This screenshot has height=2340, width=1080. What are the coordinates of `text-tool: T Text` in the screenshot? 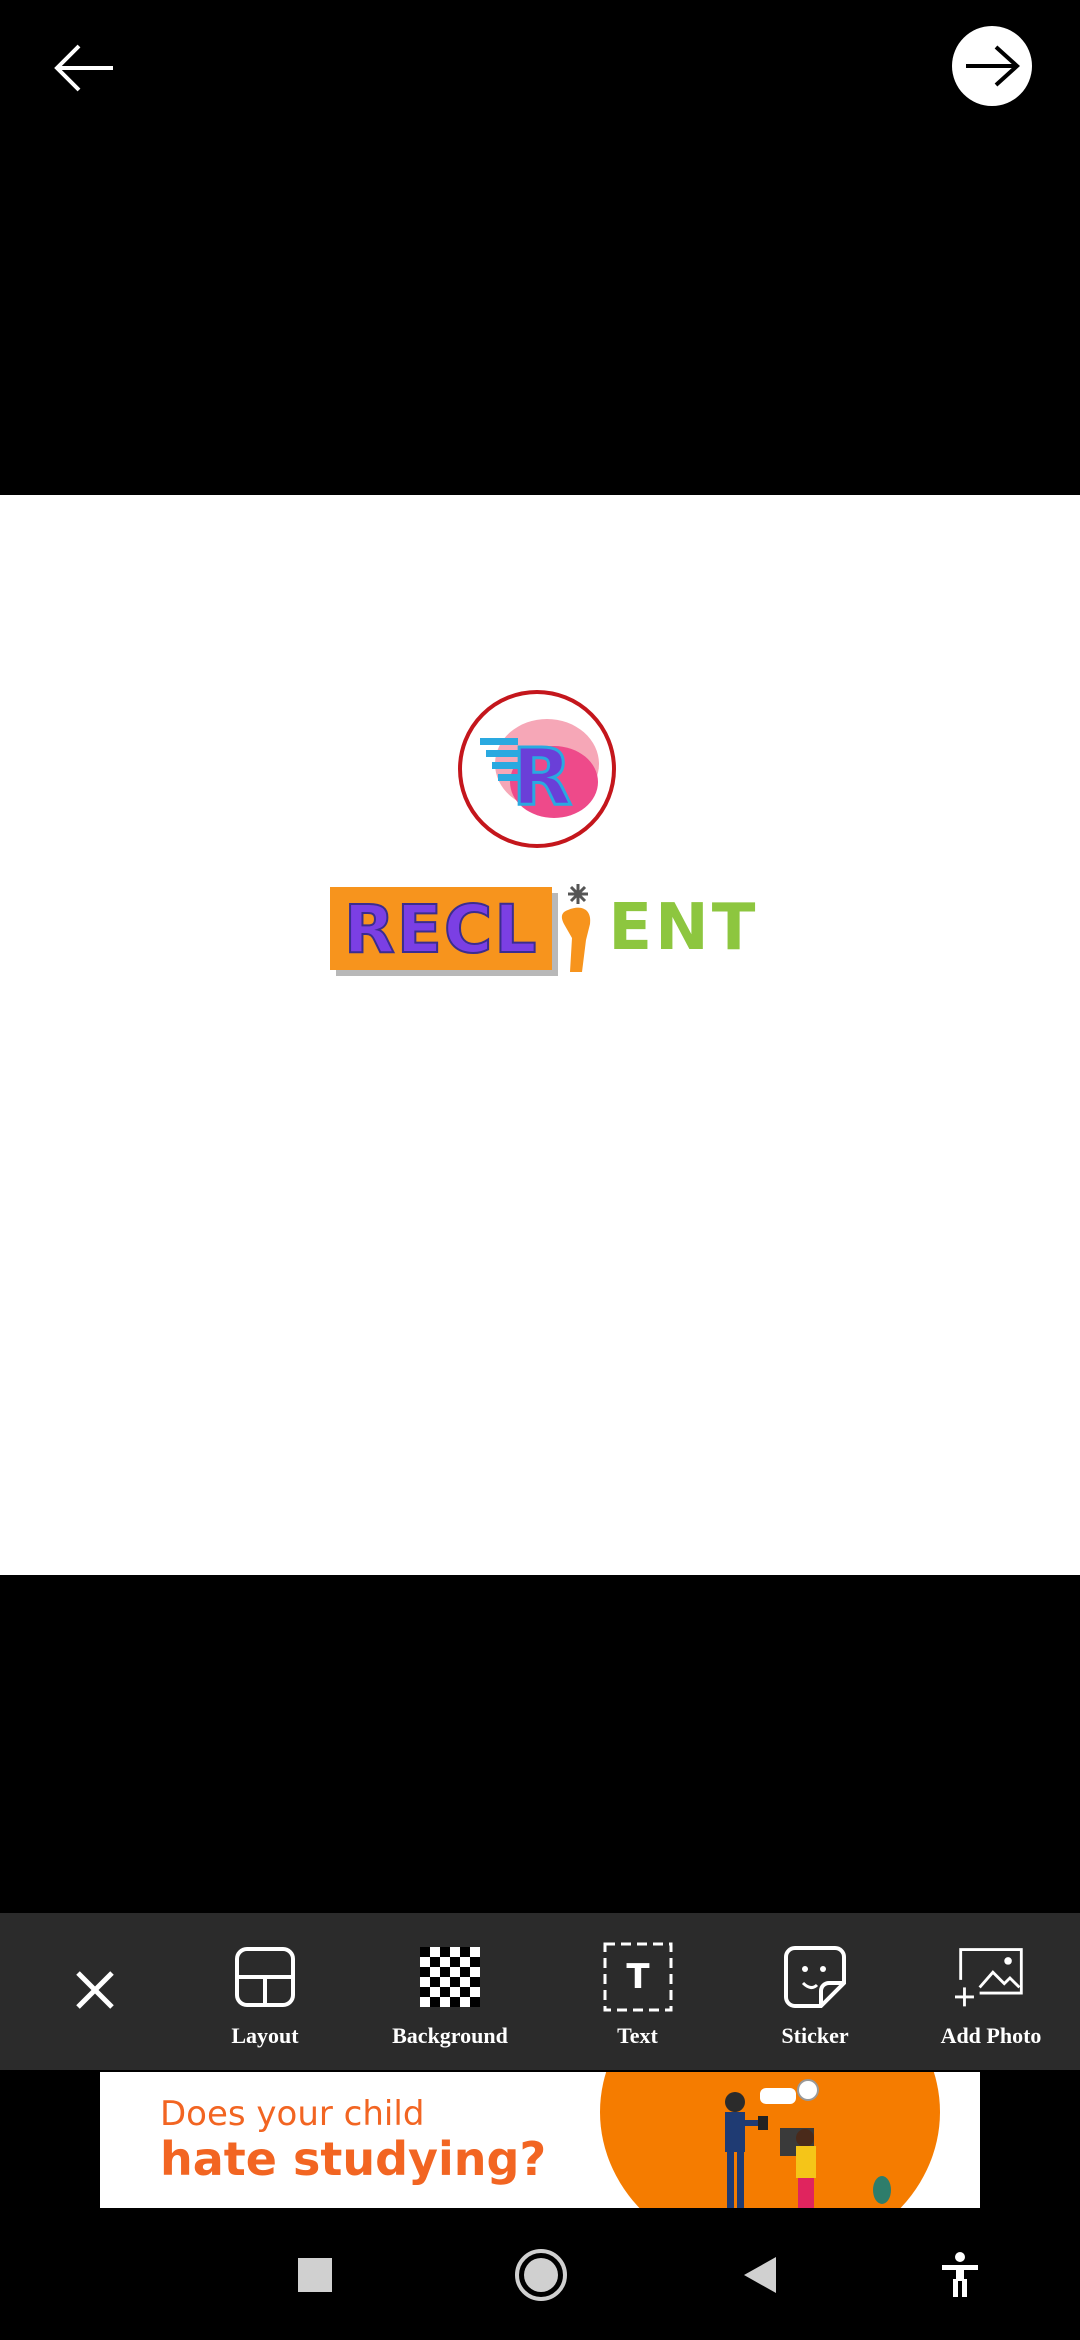 It's located at (637, 1991).